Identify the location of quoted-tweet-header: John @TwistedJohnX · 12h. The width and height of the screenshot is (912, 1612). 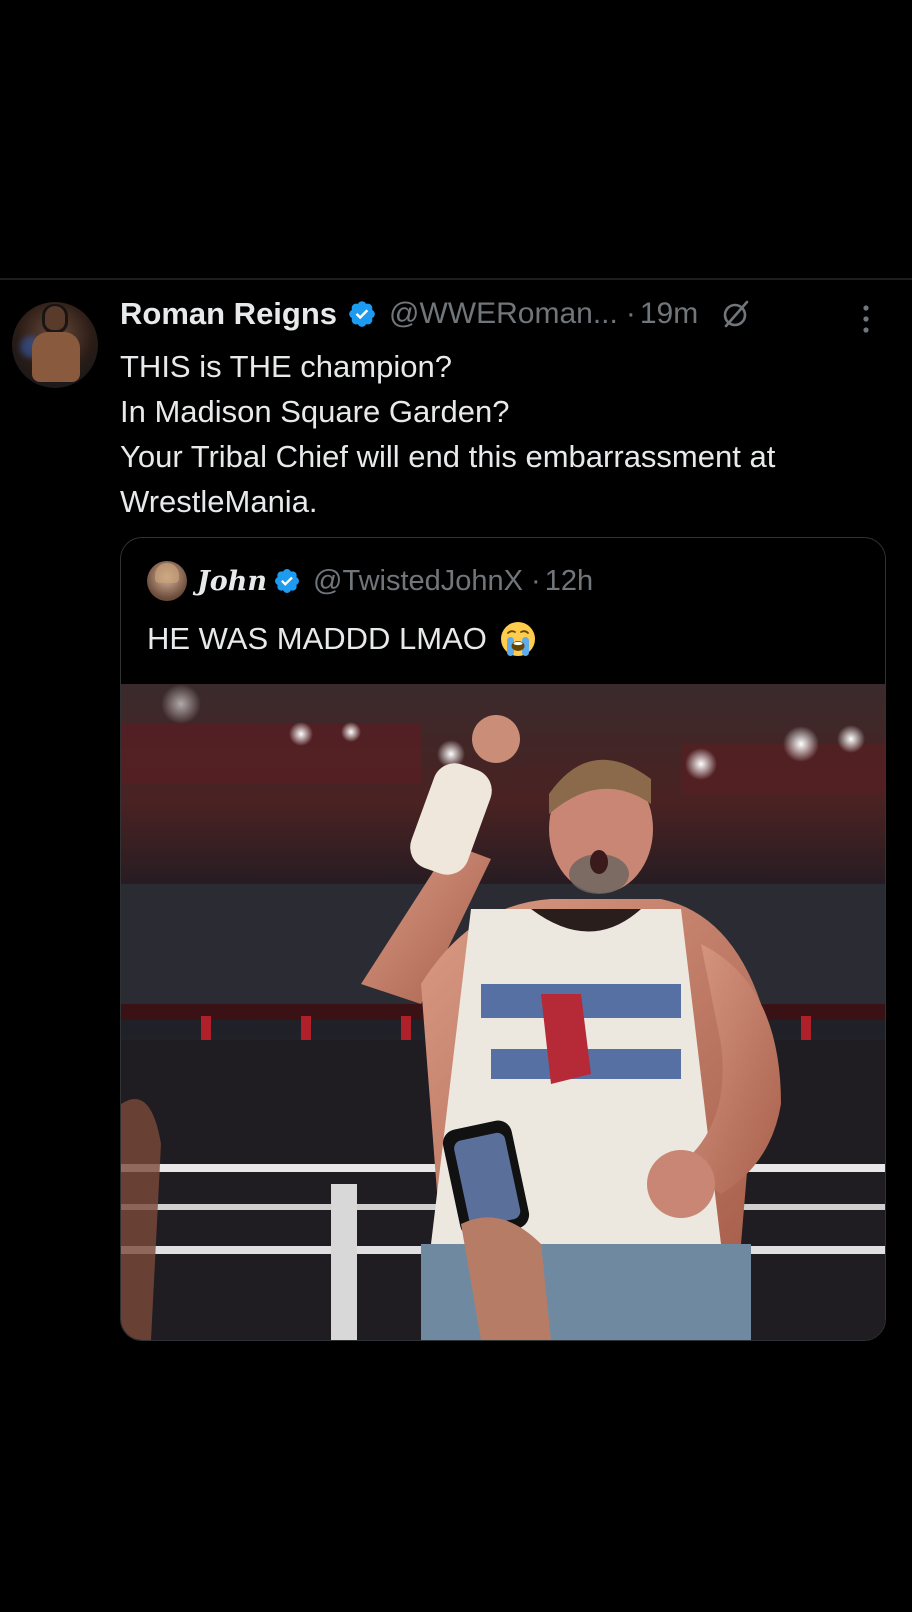
(370, 581).